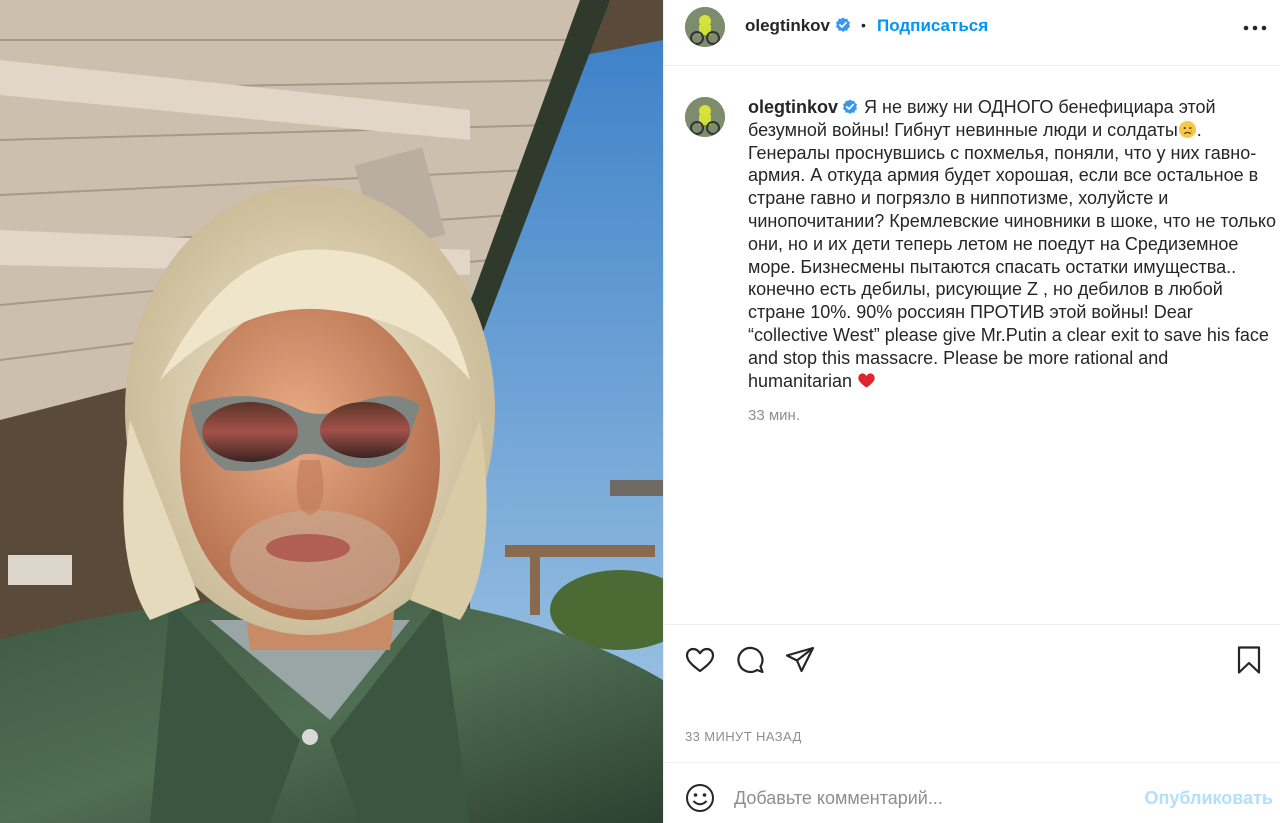 The image size is (1280, 823). Describe the element at coordinates (774, 415) in the screenshot. I see `caption-relative-time: 33 мин.` at that location.